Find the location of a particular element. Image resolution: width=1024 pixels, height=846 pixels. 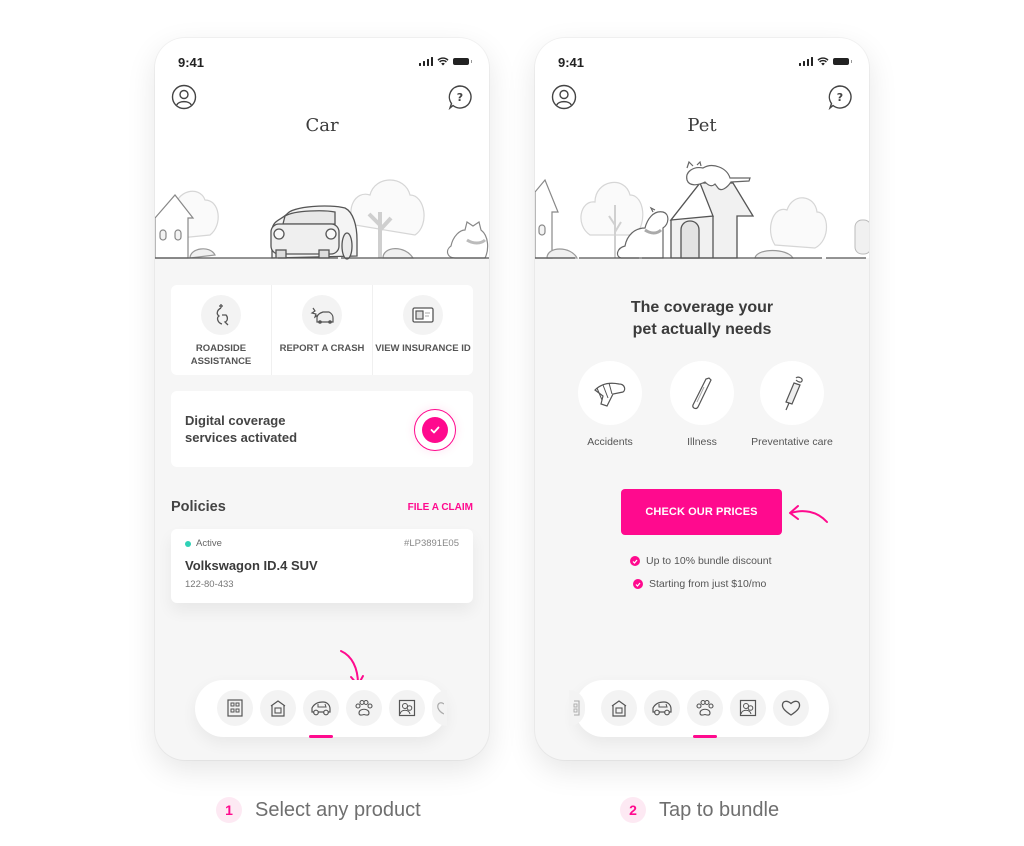

pet-scene-illustration is located at coordinates (702, 212).